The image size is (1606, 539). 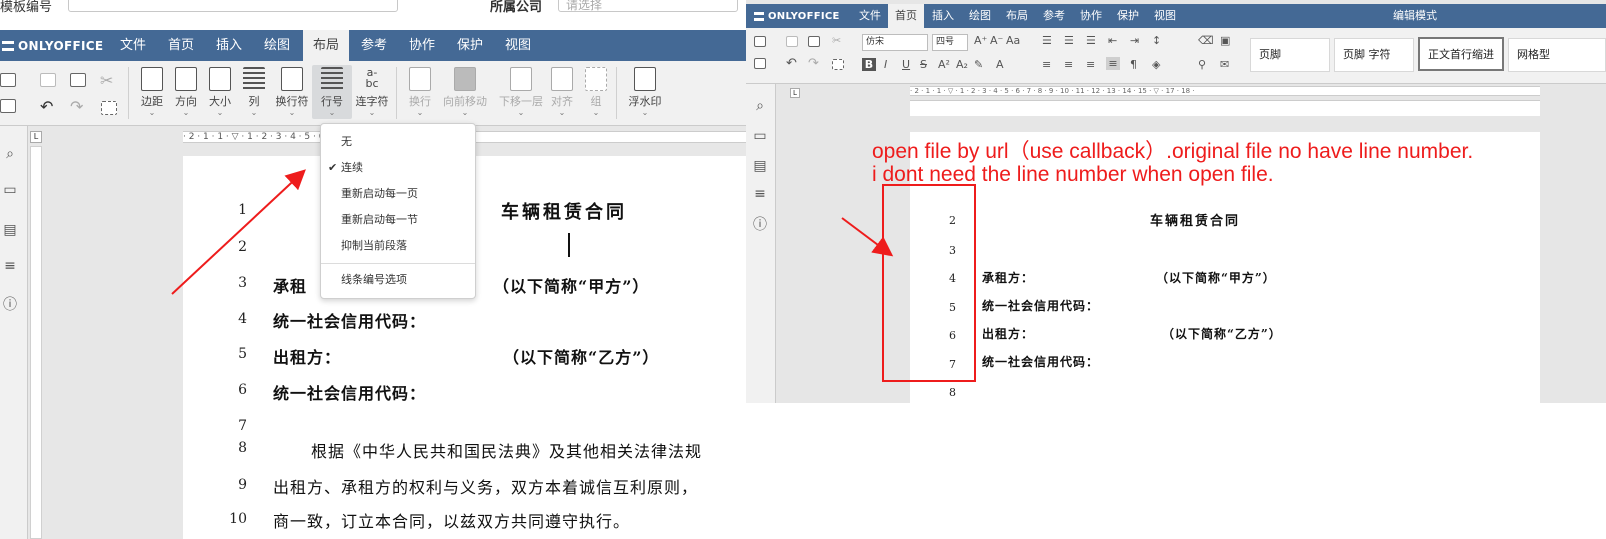 I want to click on annotation-overlay, so click(x=908, y=283).